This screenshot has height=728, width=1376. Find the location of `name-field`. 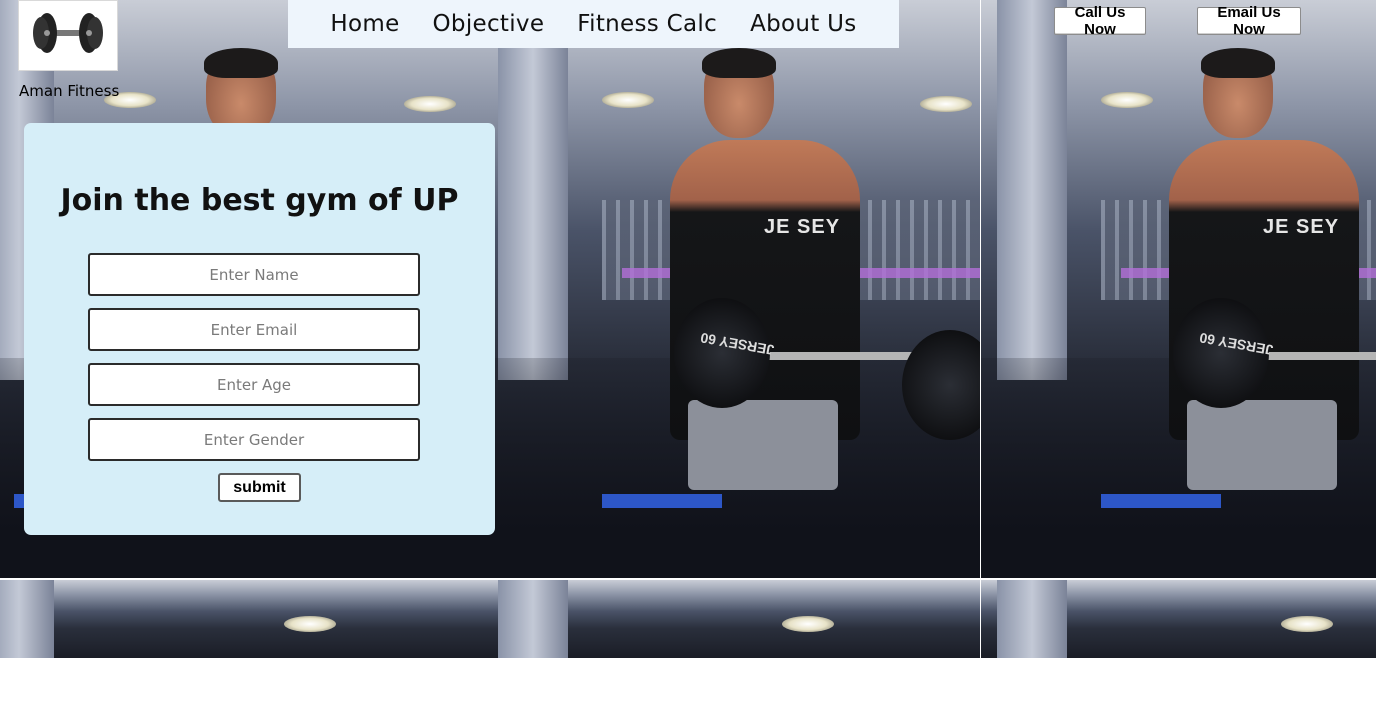

name-field is located at coordinates (254, 274).